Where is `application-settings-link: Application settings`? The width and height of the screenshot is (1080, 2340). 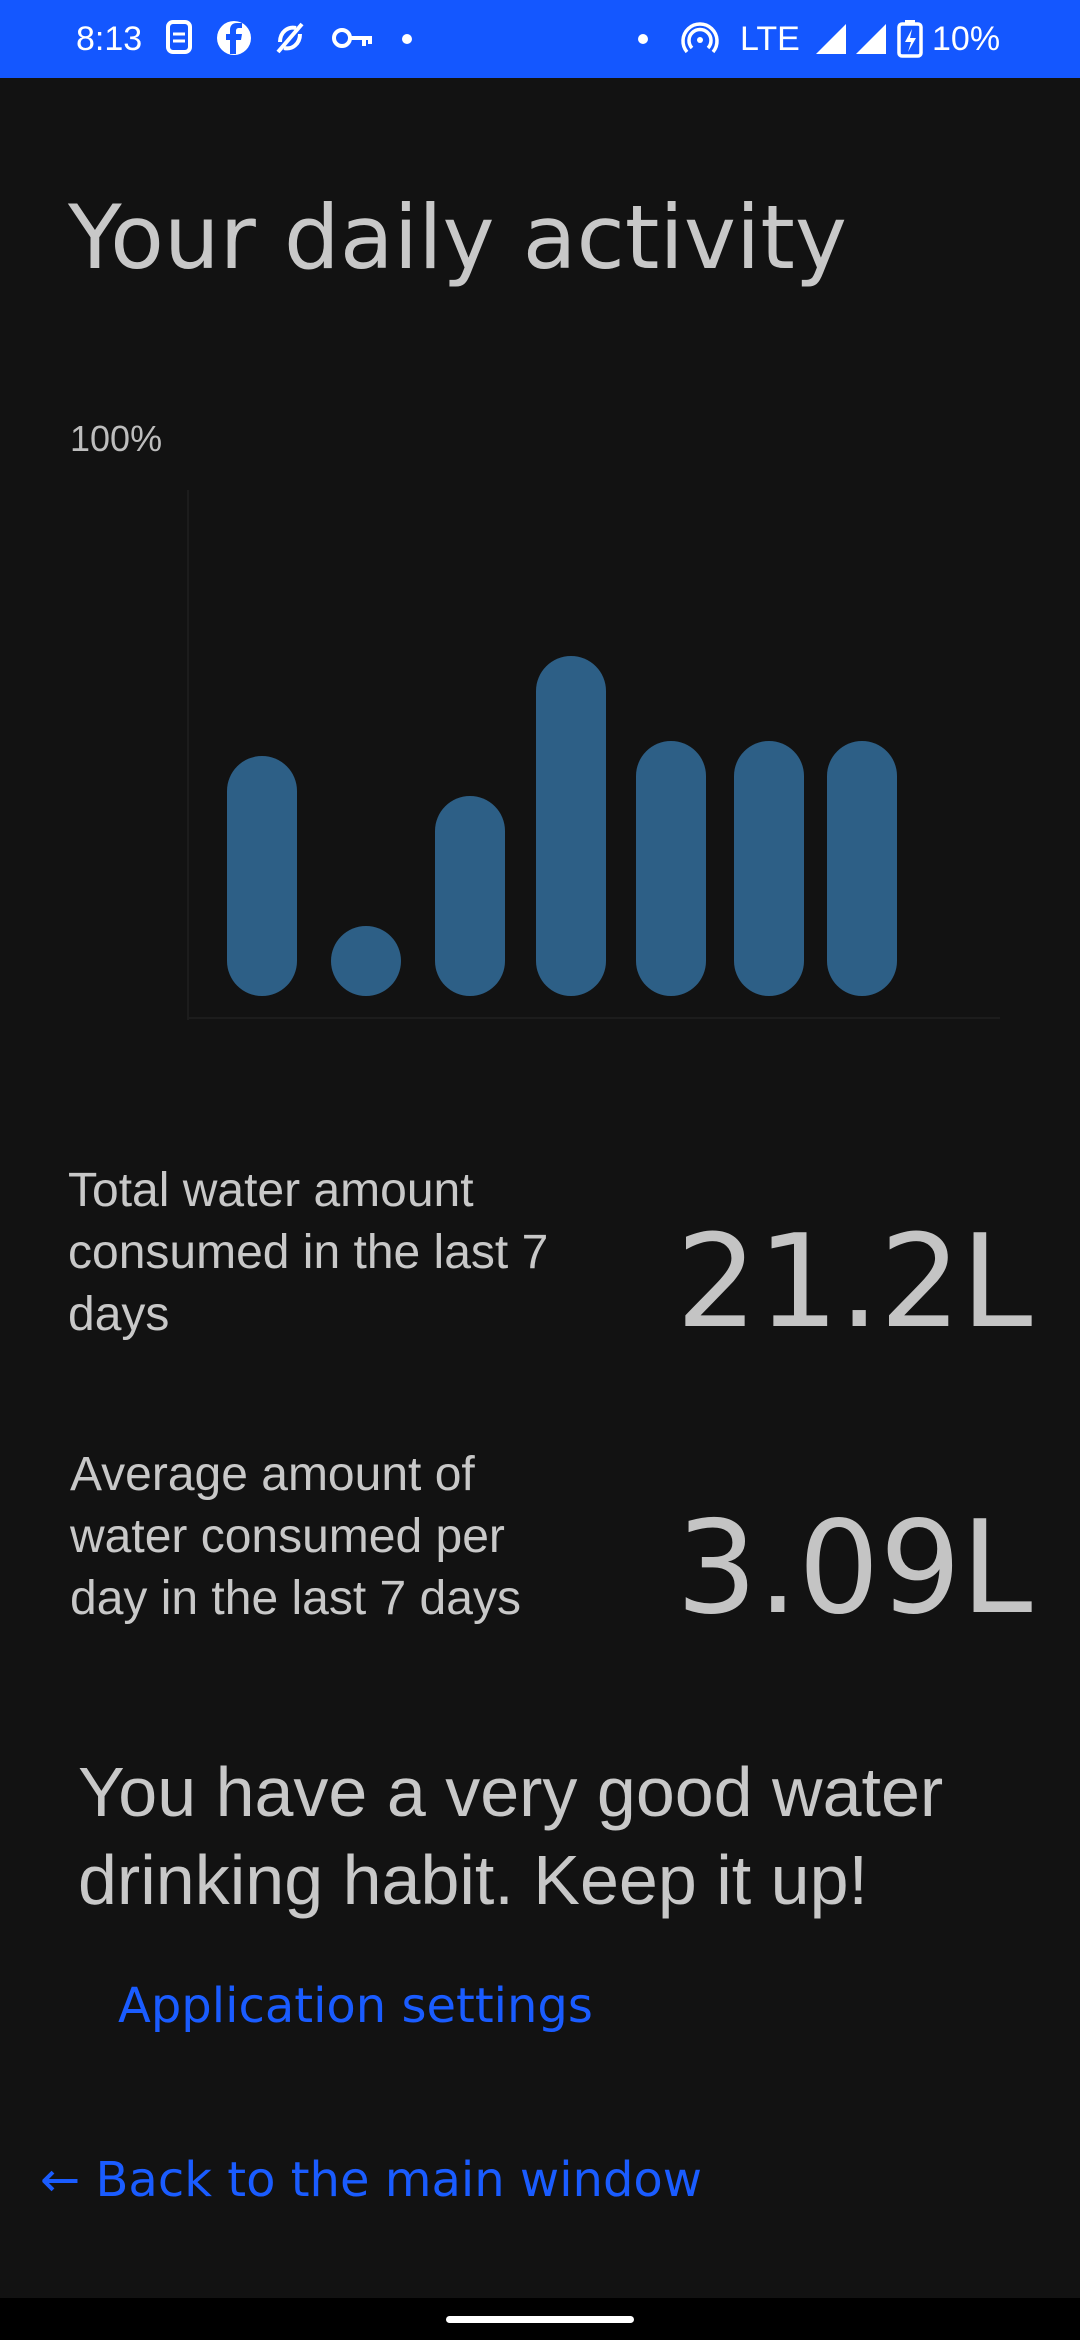 application-settings-link: Application settings is located at coordinates (355, 2006).